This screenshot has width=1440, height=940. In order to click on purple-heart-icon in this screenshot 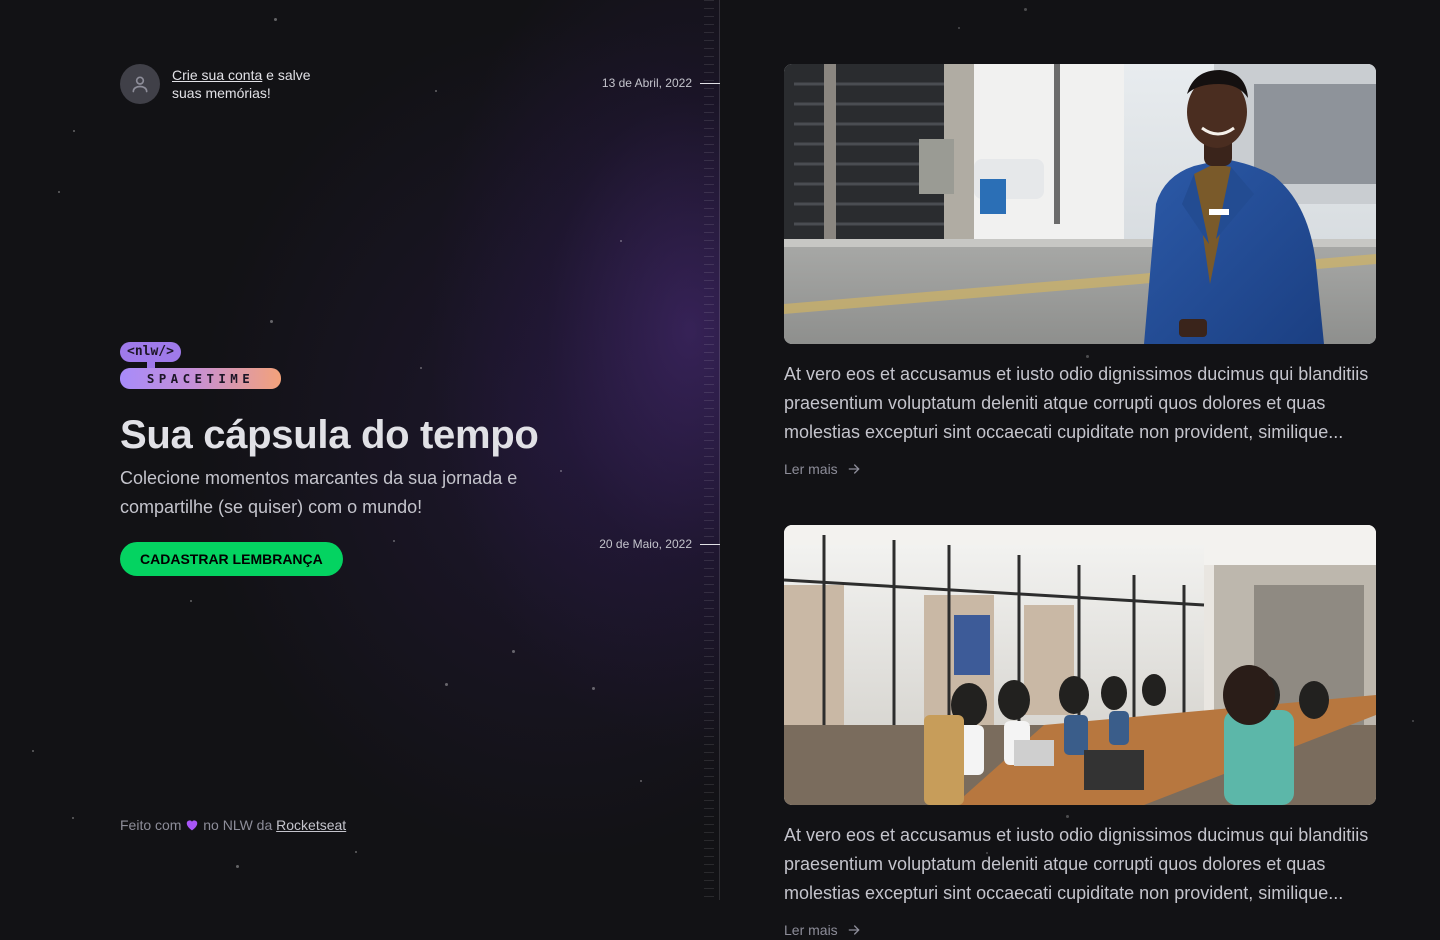, I will do `click(192, 825)`.